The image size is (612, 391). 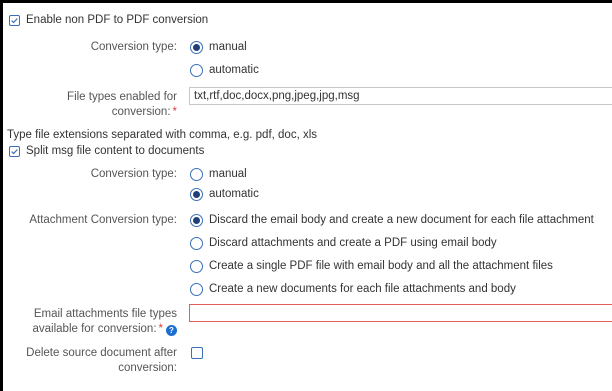 What do you see at coordinates (105, 314) in the screenshot?
I see `email-attachment-types-label: Email attachments file types` at bounding box center [105, 314].